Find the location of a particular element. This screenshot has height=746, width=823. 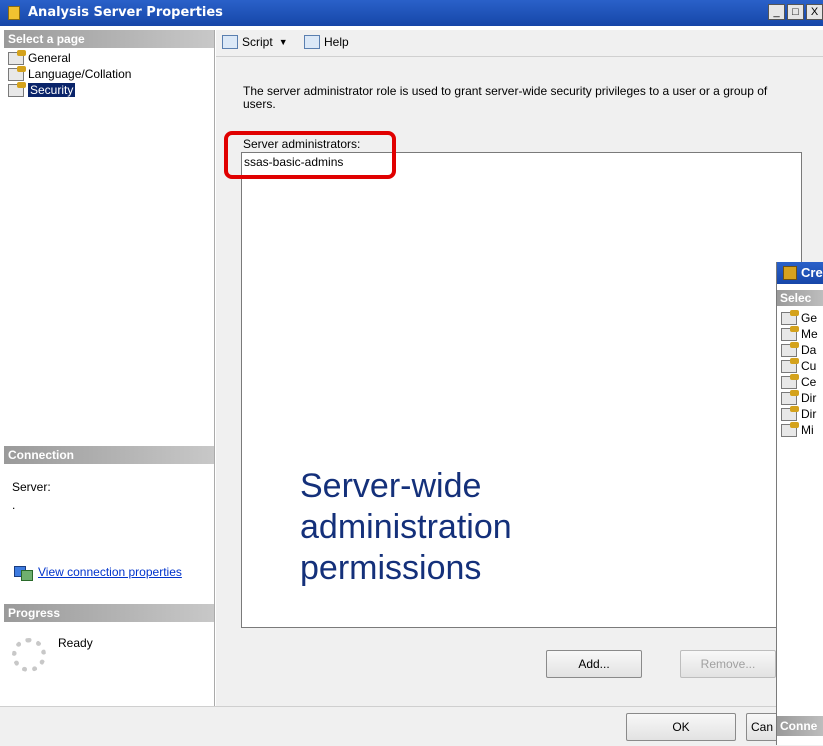

create-dialog-page-list: Ge Me Da Cu Ce Dir Dir Mi is located at coordinates (799, 373).